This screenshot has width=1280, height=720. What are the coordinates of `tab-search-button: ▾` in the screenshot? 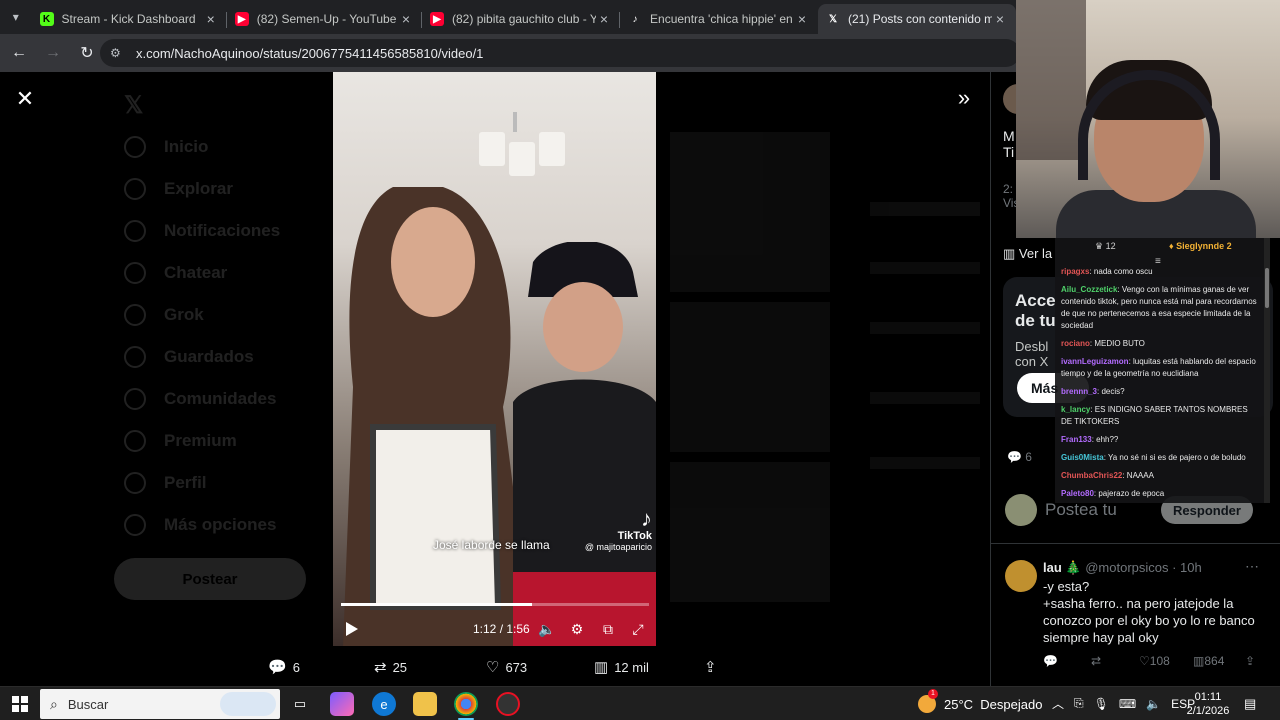 It's located at (16, 17).